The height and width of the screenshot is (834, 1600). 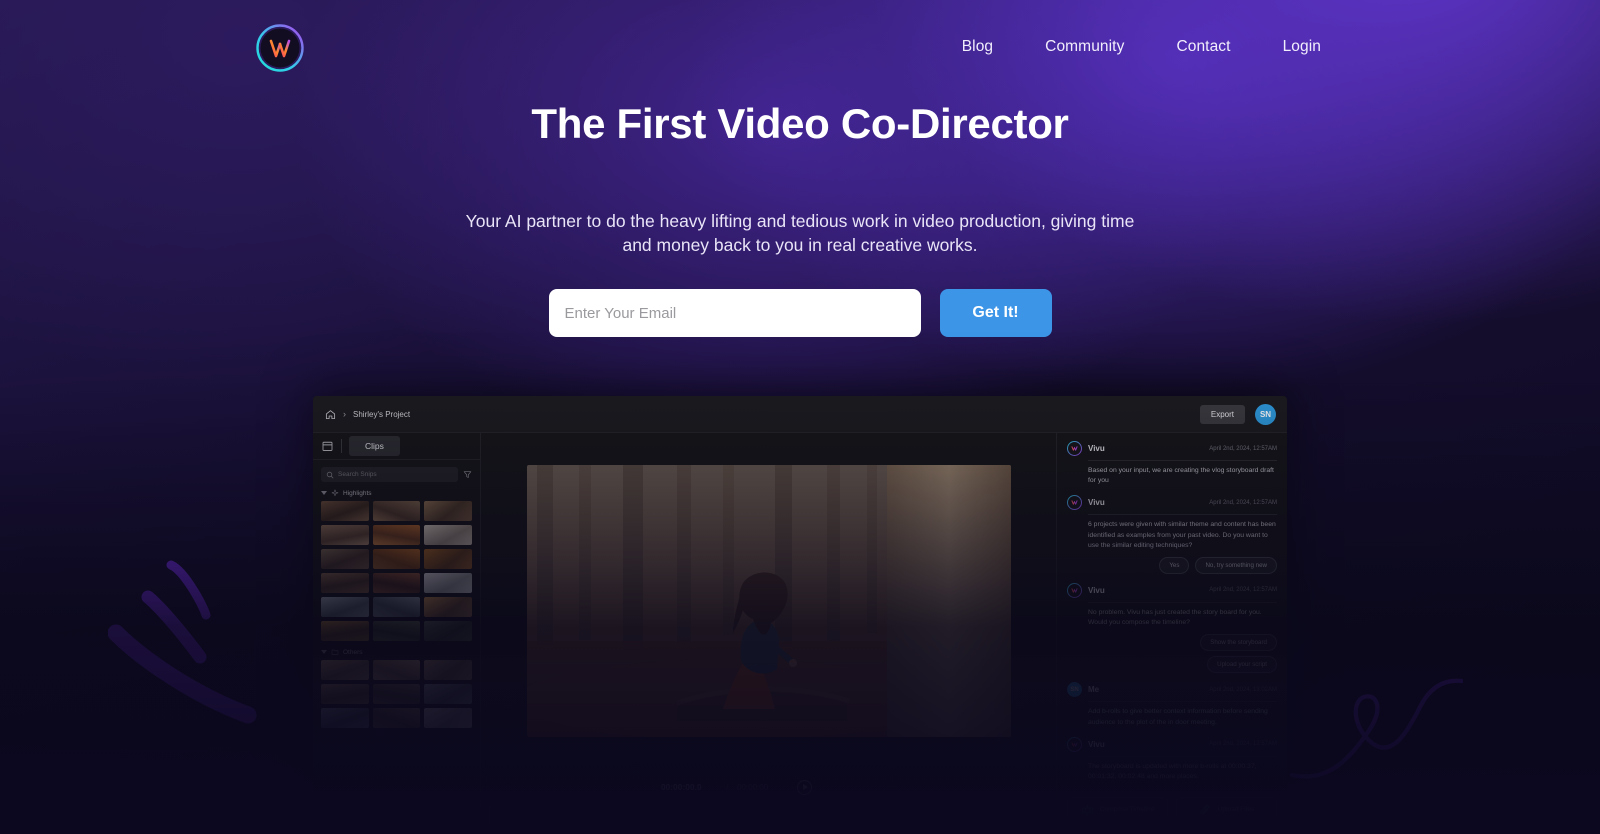 I want to click on search-input: Search Snips, so click(x=389, y=474).